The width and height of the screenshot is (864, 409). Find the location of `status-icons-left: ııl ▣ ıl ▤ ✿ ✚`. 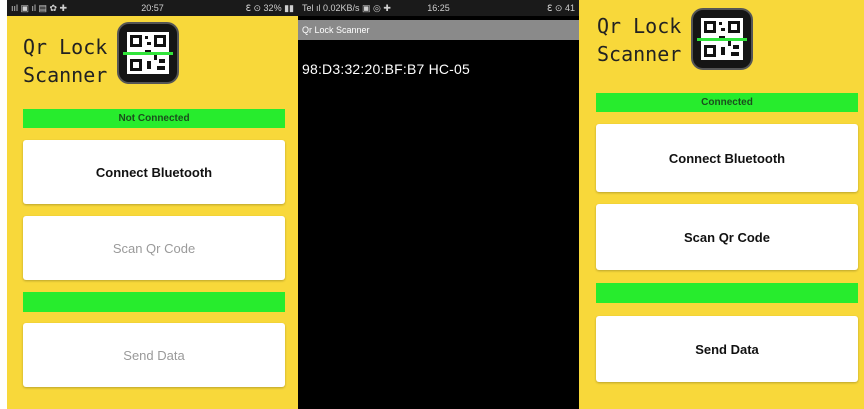

status-icons-left: ııl ▣ ıl ▤ ✿ ✚ is located at coordinates (39, 7).